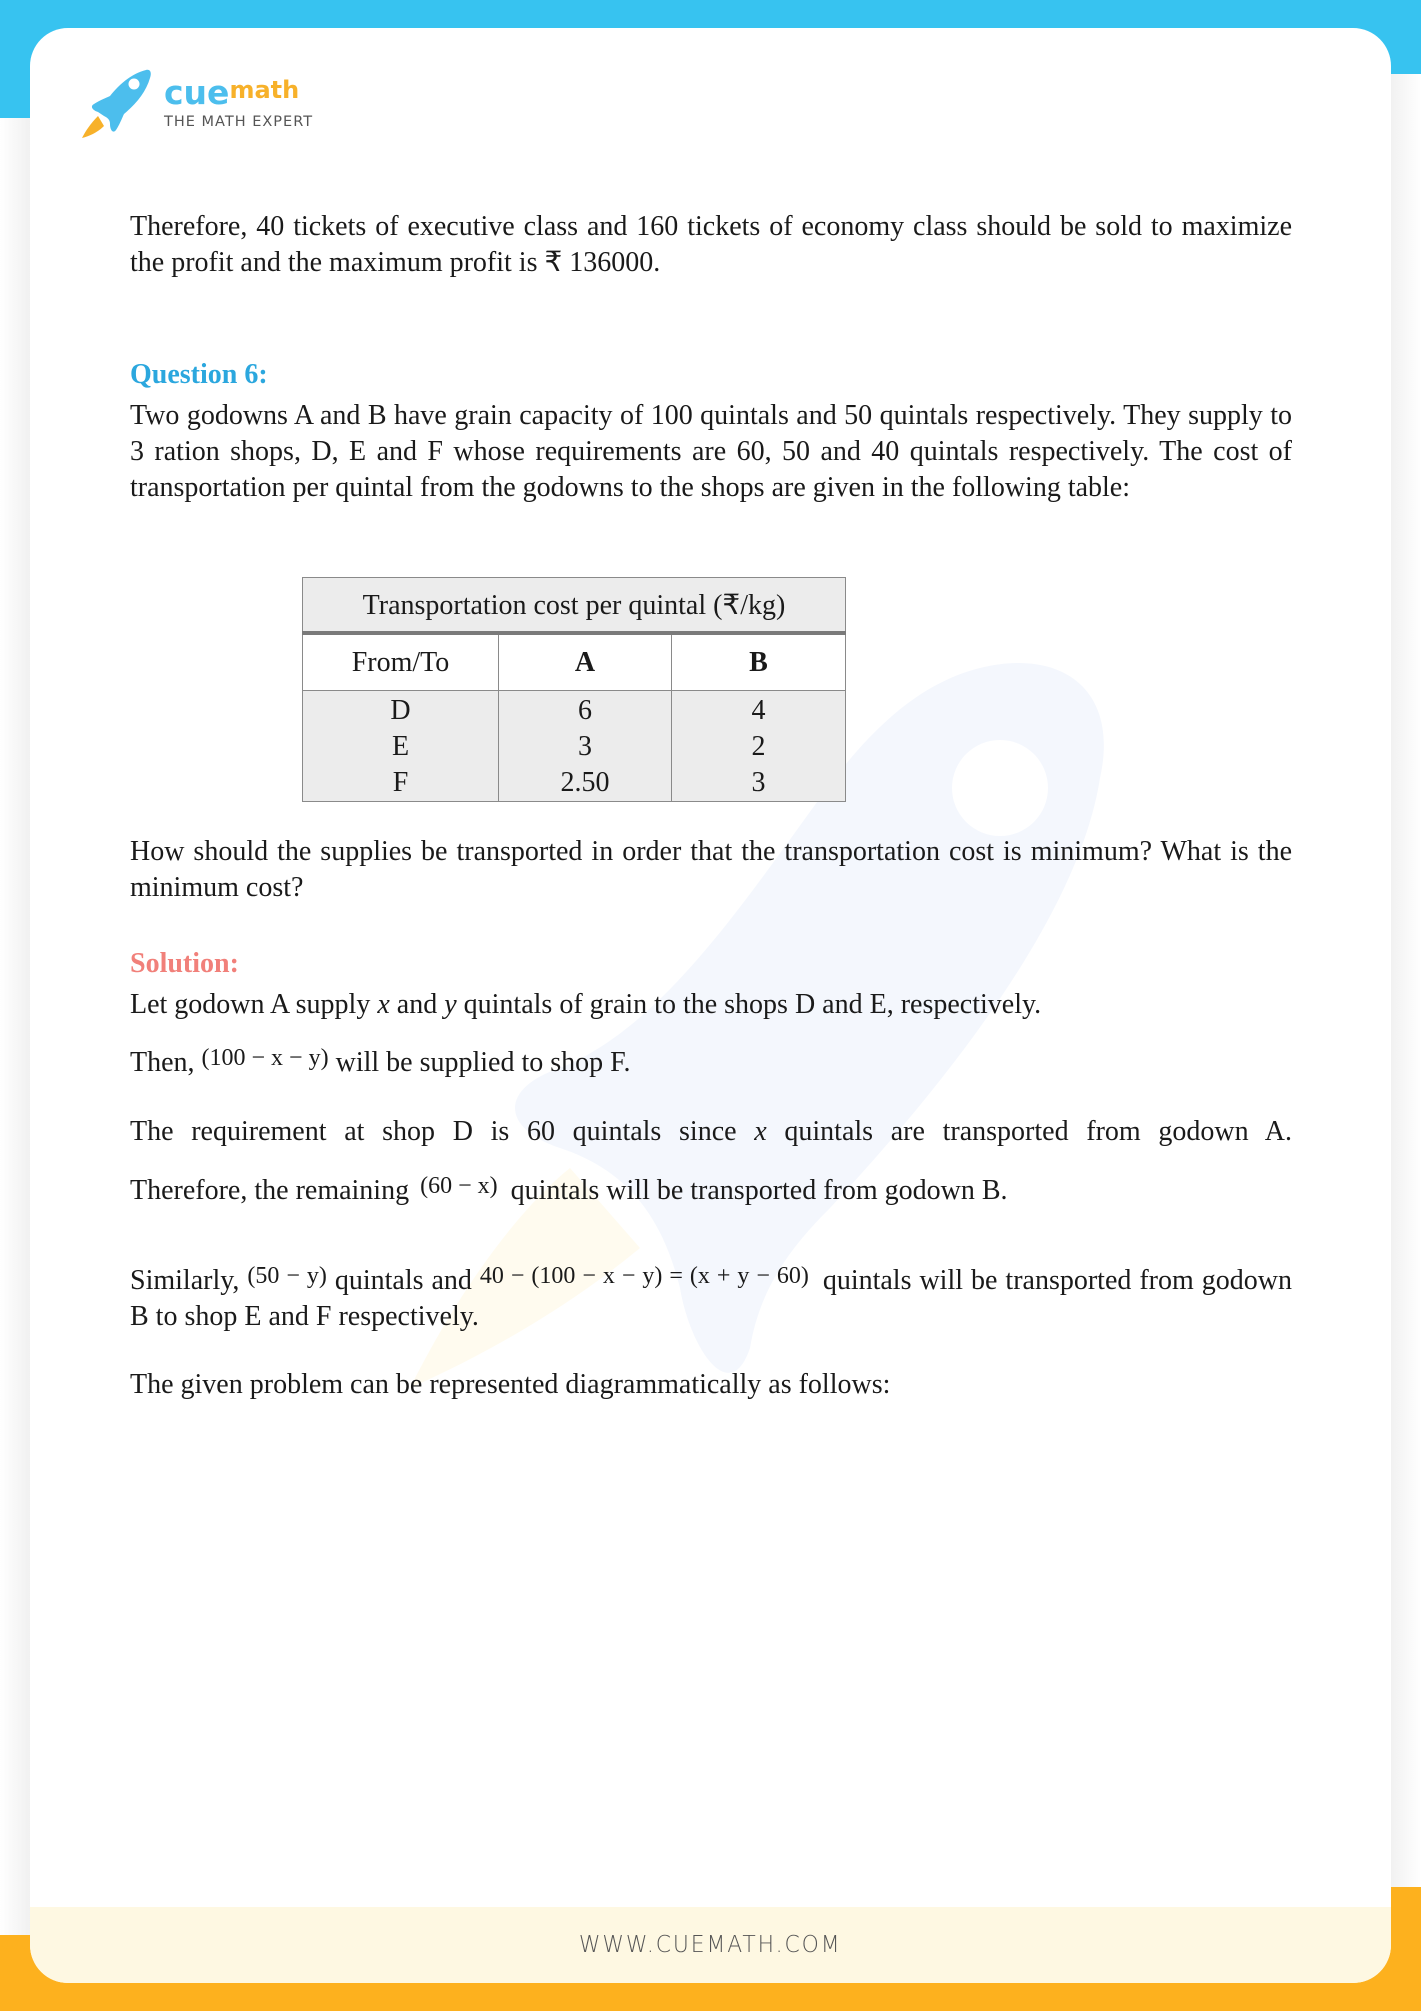 Image resolution: width=1421 pixels, height=2011 pixels. Describe the element at coordinates (585, 783) in the screenshot. I see `table-cell: 2.50` at that location.